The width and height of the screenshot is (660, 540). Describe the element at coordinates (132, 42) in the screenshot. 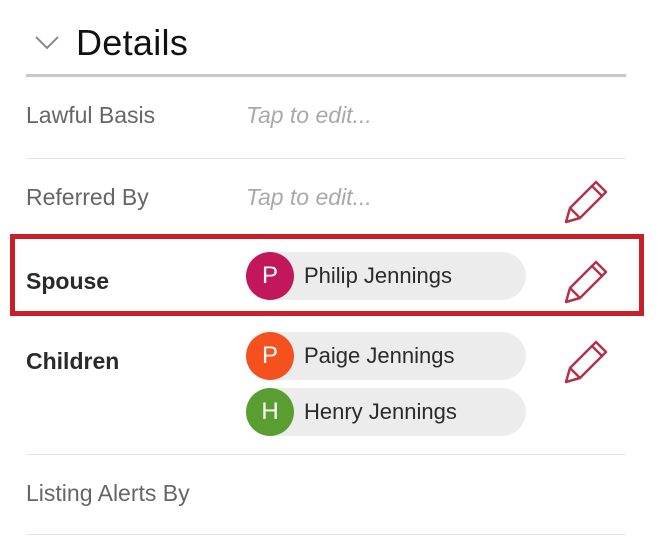

I see `section-title: Details` at that location.